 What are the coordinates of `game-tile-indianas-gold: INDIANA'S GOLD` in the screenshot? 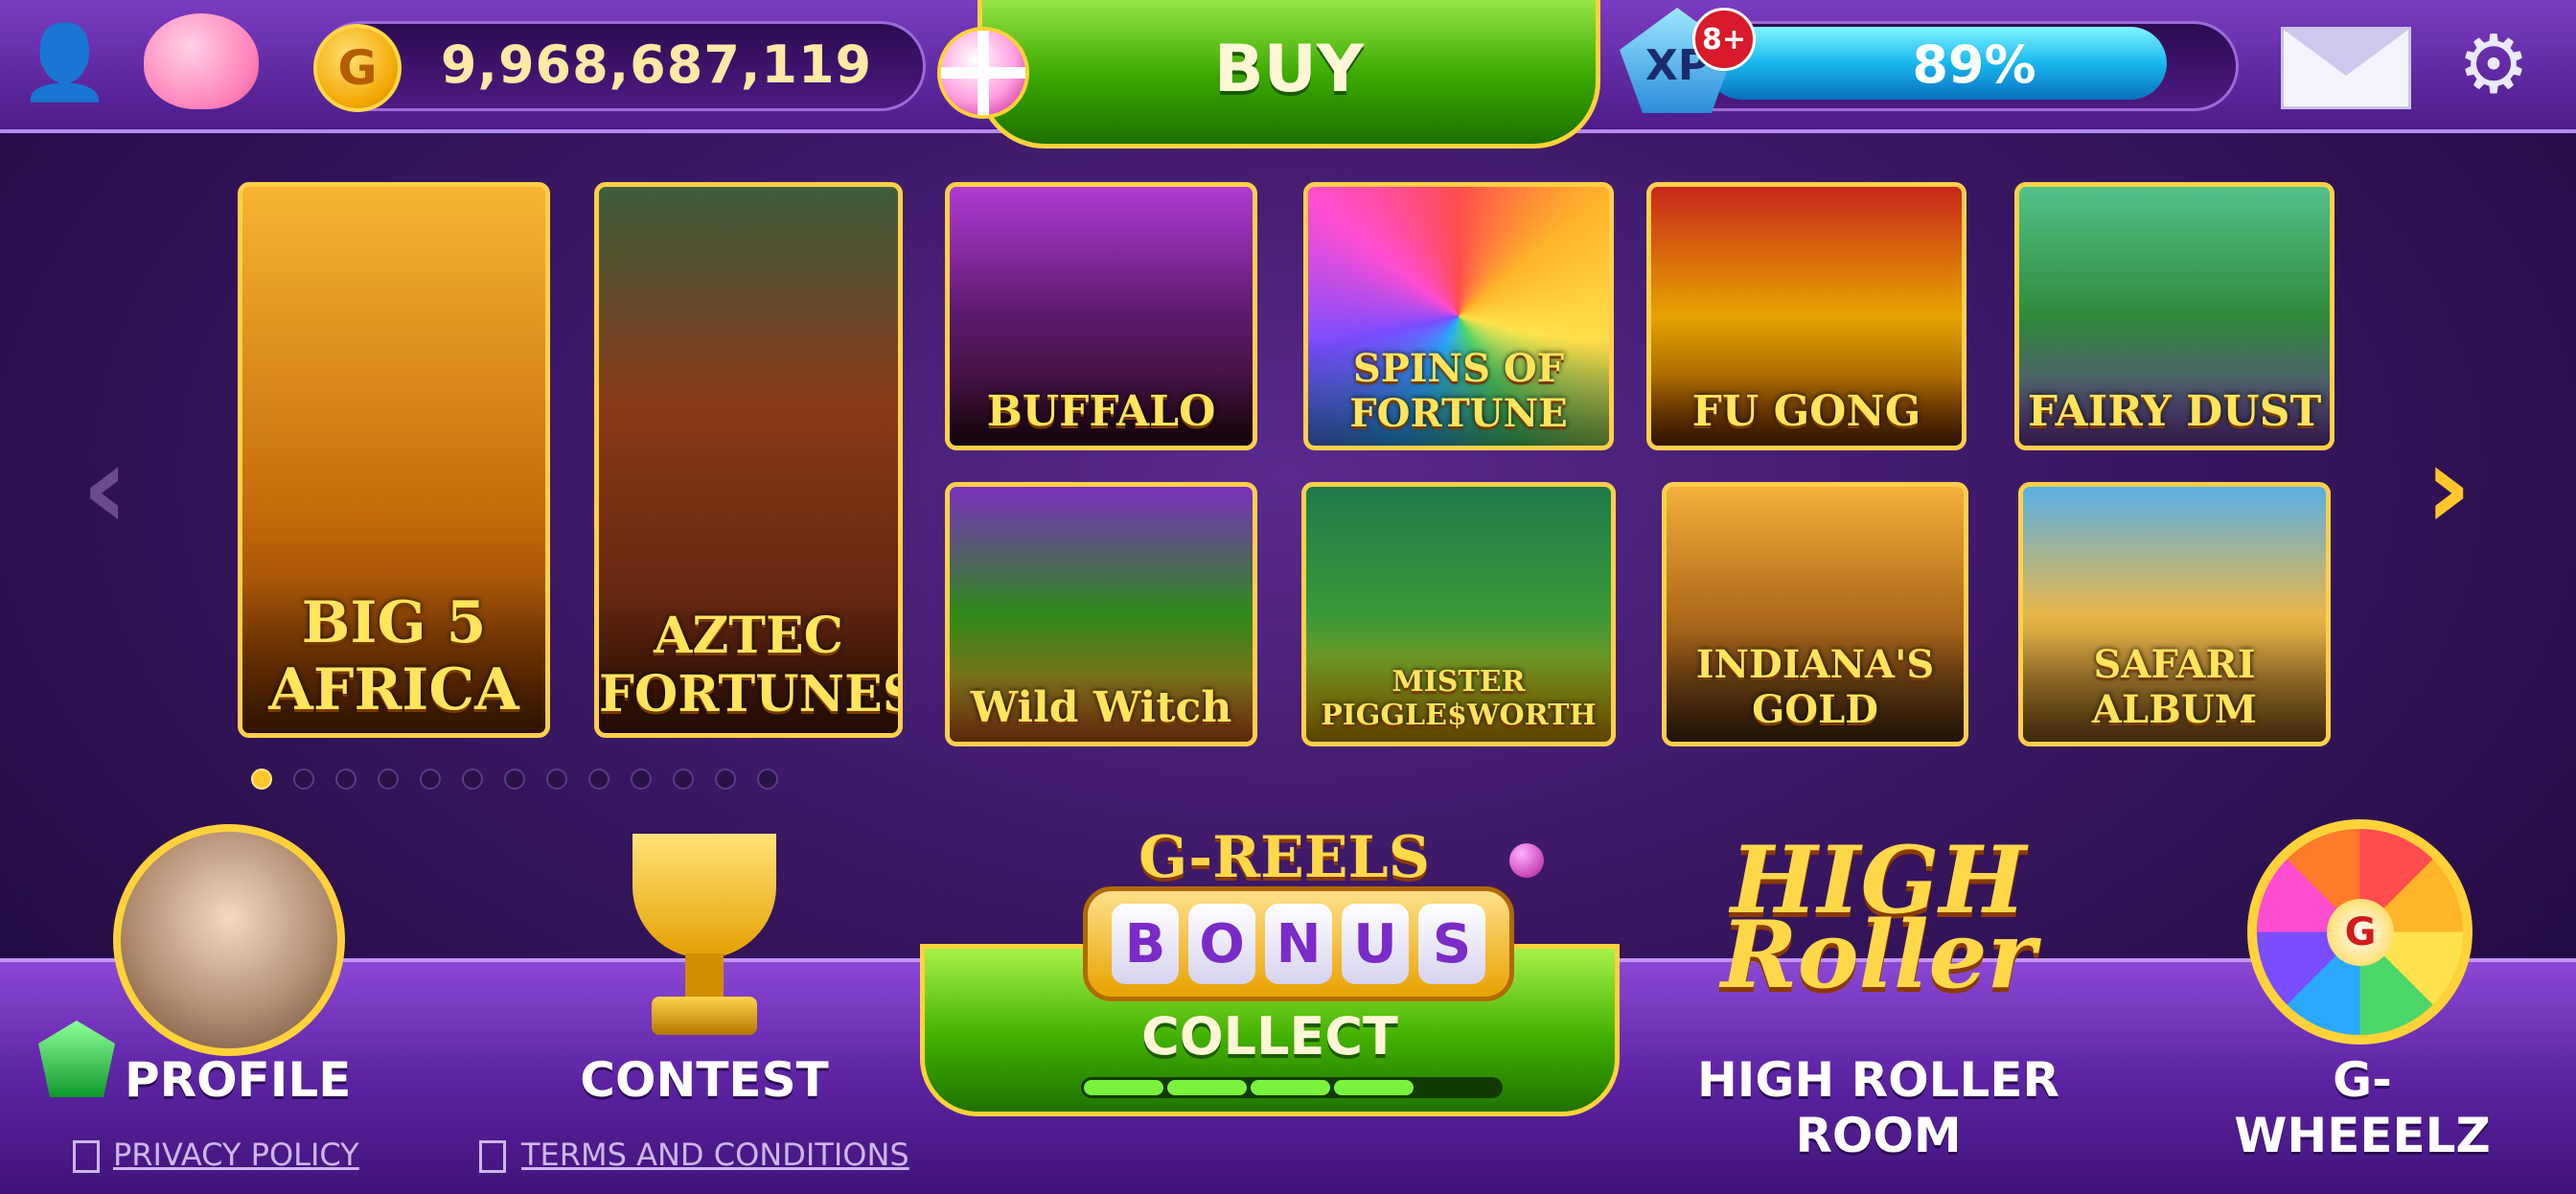 It's located at (1815, 614).